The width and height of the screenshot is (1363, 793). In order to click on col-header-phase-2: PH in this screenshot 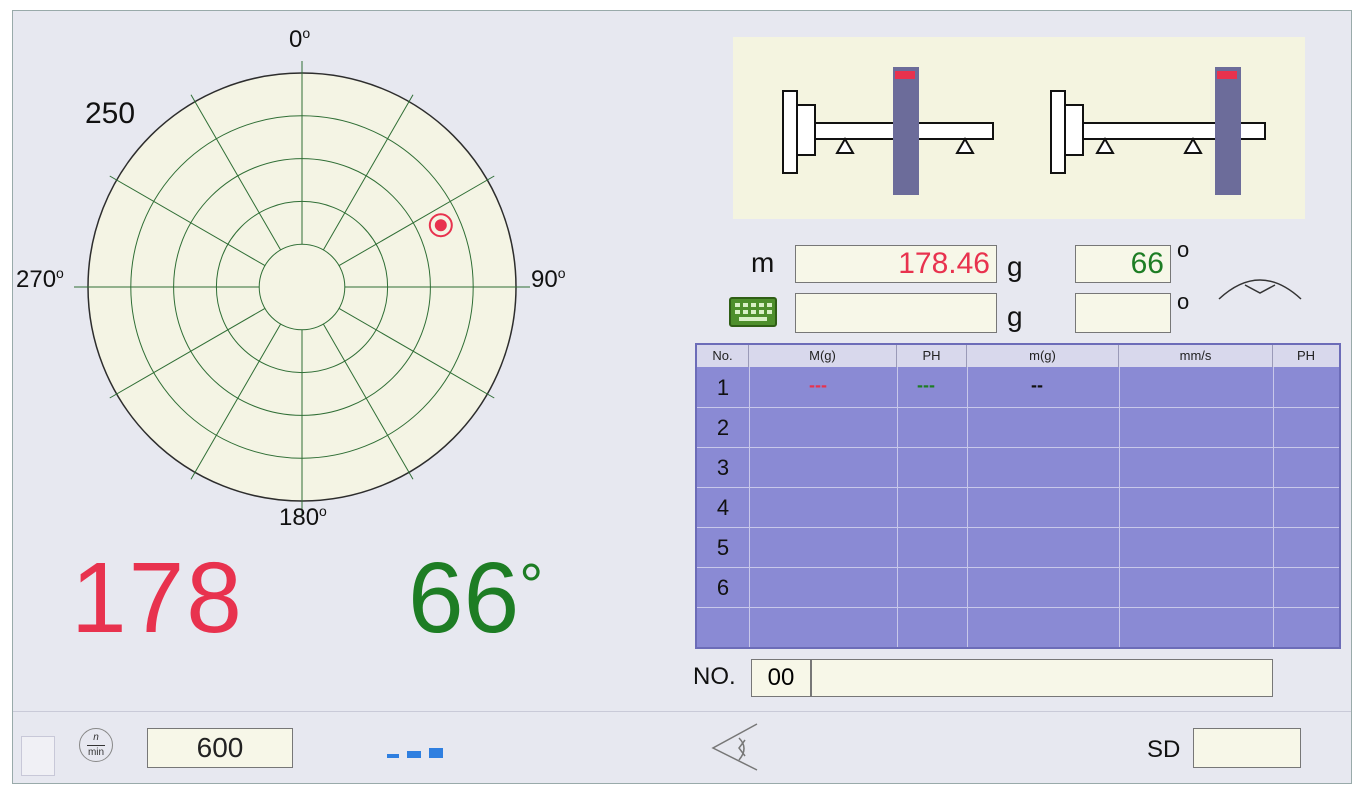, I will do `click(1306, 356)`.